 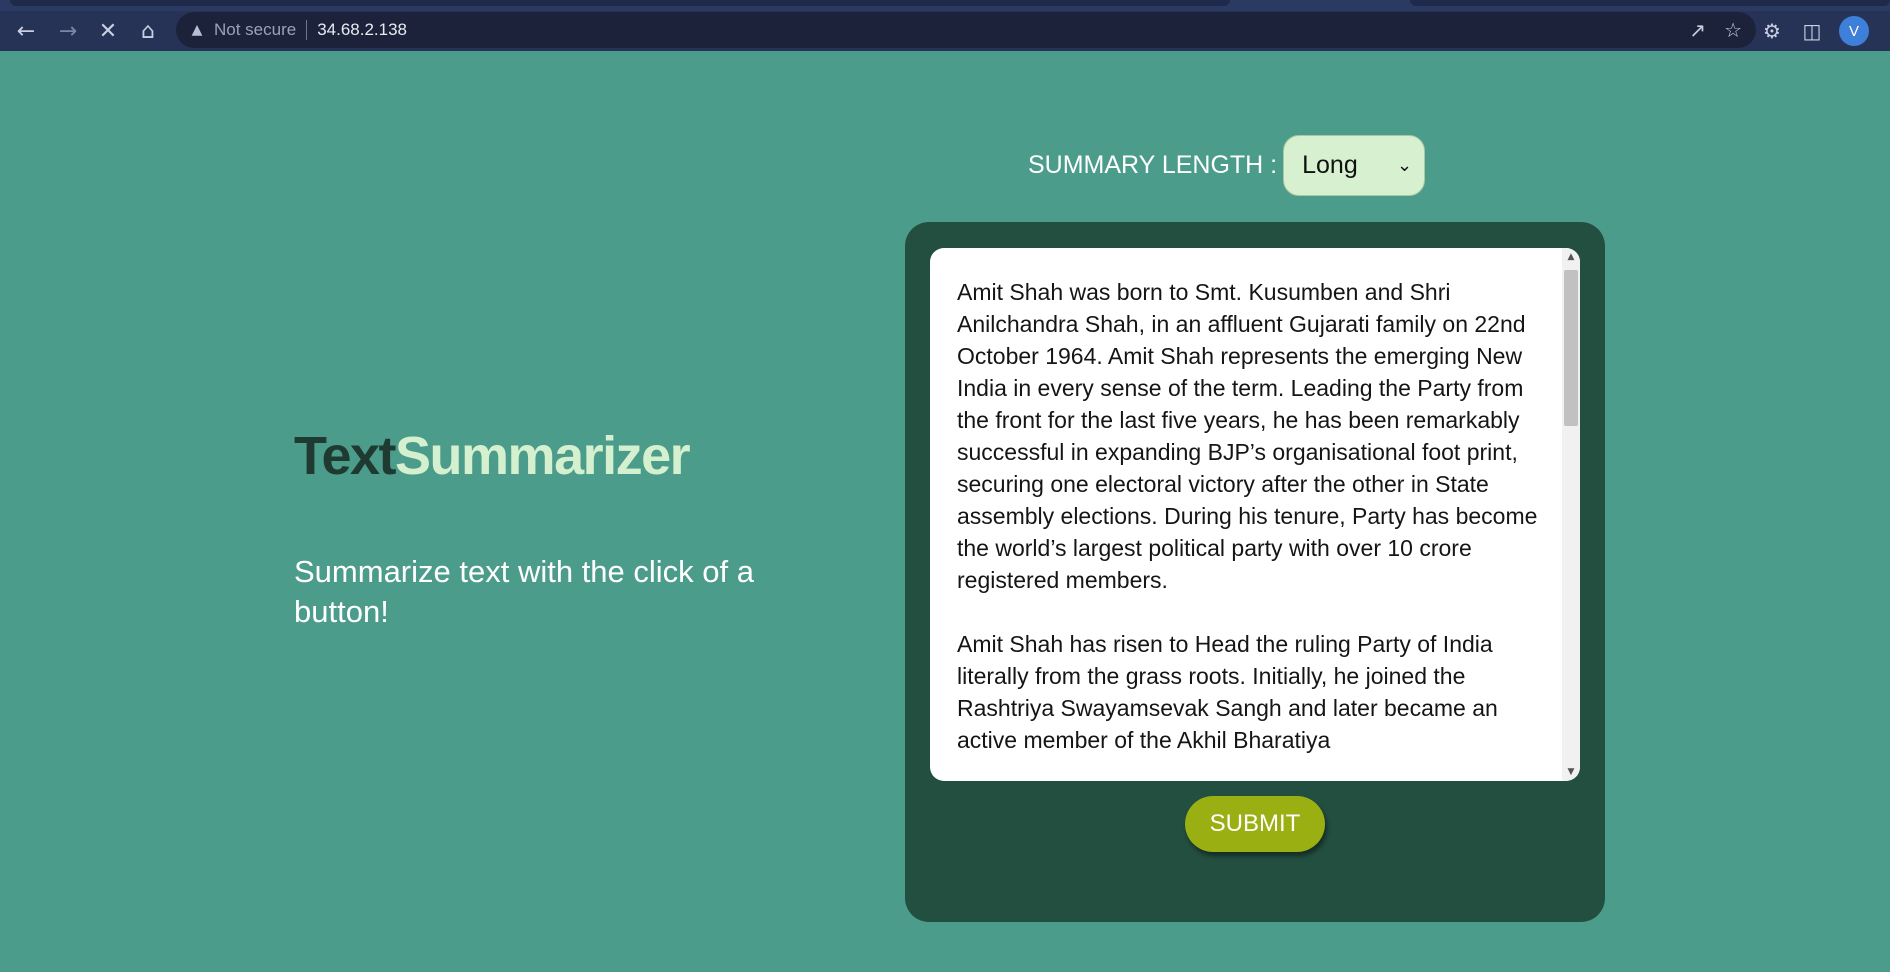 I want to click on submit-button: SUBMIT, so click(x=1255, y=824).